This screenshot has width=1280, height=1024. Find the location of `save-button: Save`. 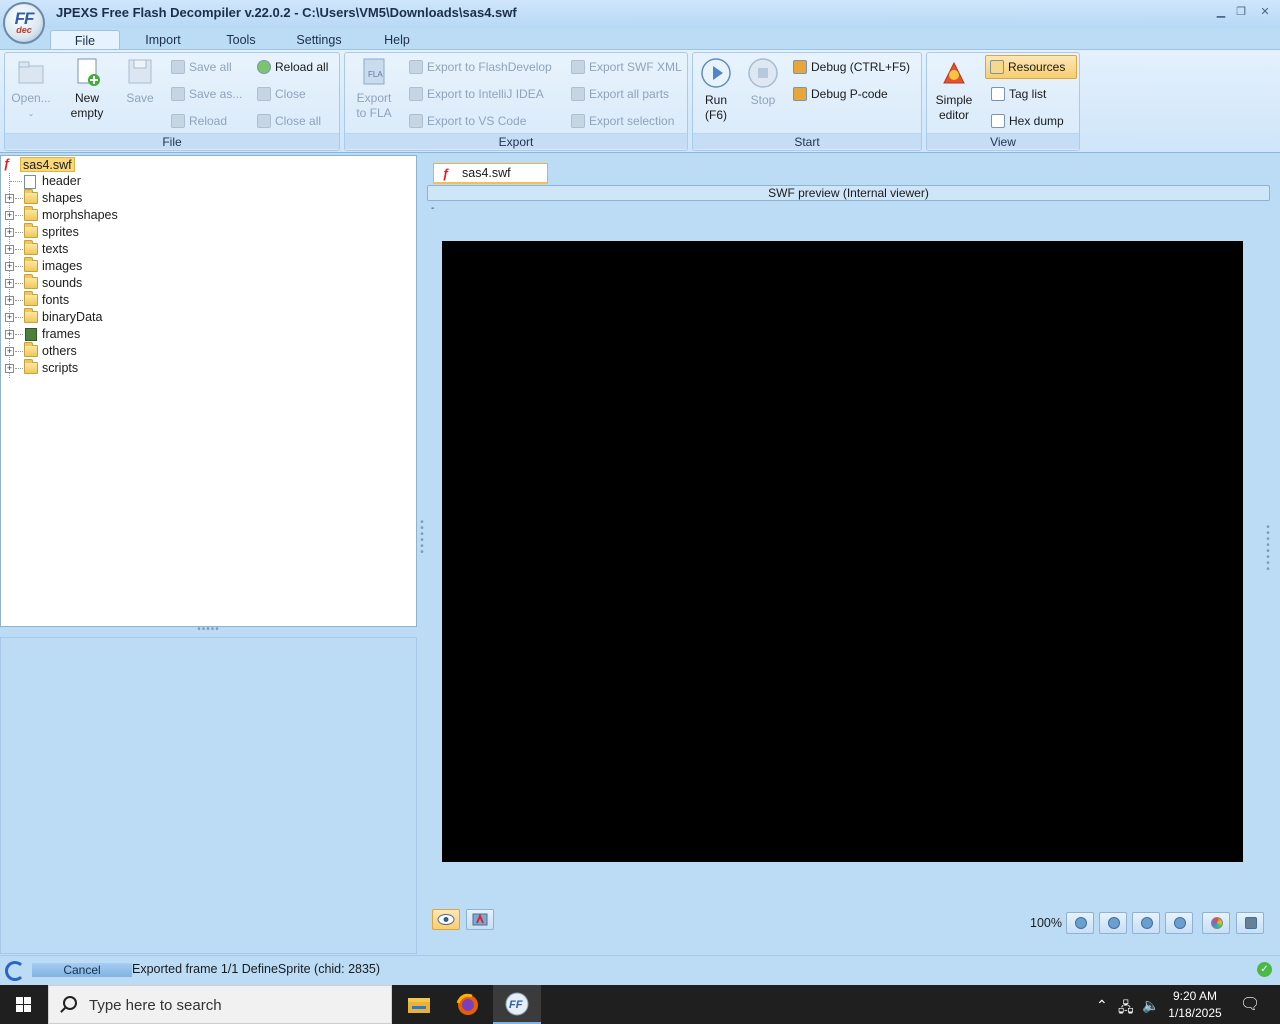

save-button: Save is located at coordinates (140, 81).